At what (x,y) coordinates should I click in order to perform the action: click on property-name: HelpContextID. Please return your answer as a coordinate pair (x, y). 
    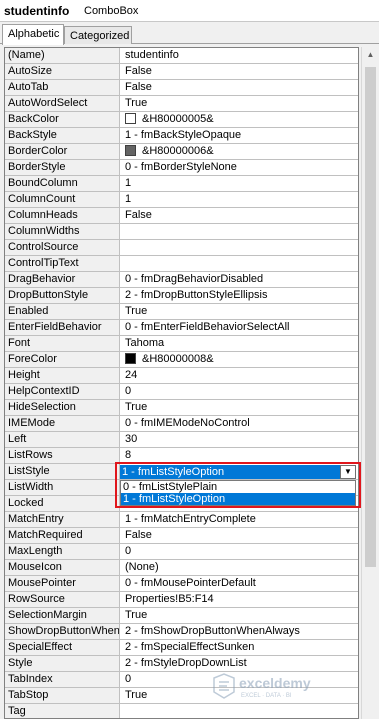
    Looking at the image, I should click on (62, 391).